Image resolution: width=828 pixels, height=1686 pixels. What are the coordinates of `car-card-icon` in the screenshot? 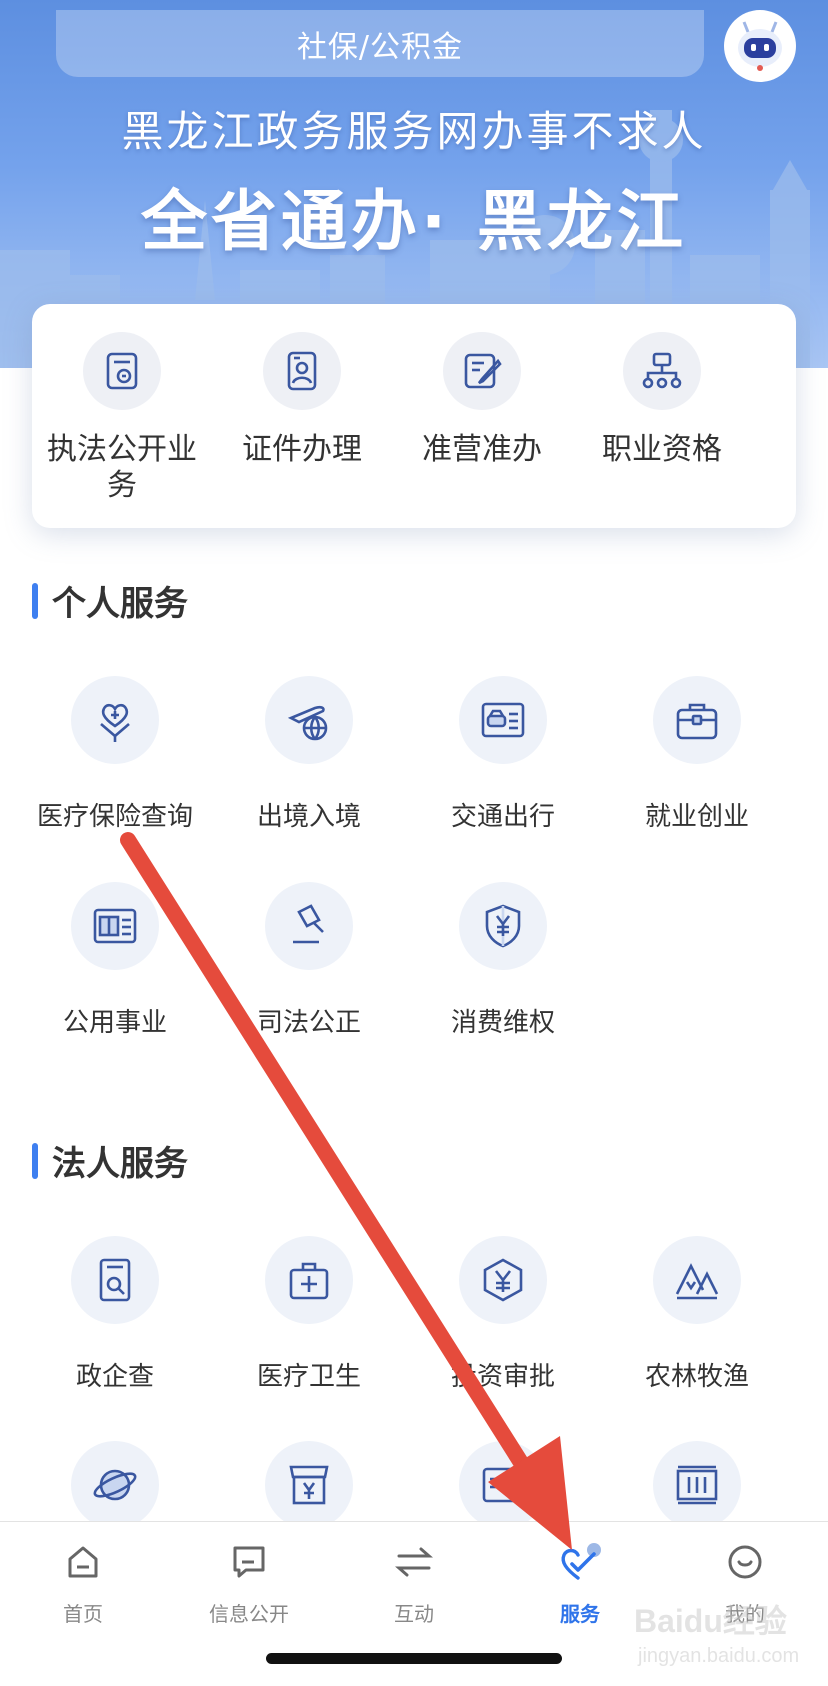 It's located at (503, 720).